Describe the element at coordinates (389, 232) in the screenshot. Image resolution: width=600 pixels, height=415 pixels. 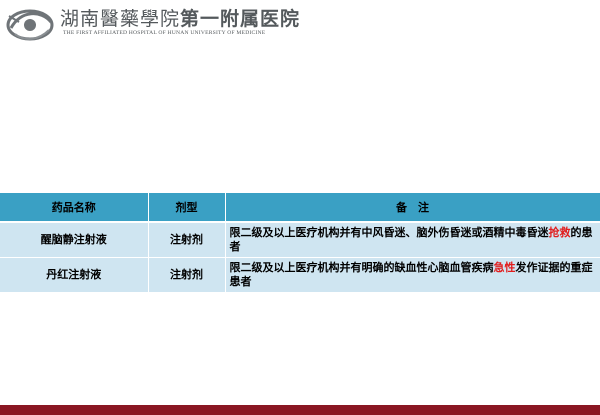
I see `remark-text: 限二级及以上医疗机构并有中风昏迷、脑外伤昏迷或酒精中毒昏迷` at that location.